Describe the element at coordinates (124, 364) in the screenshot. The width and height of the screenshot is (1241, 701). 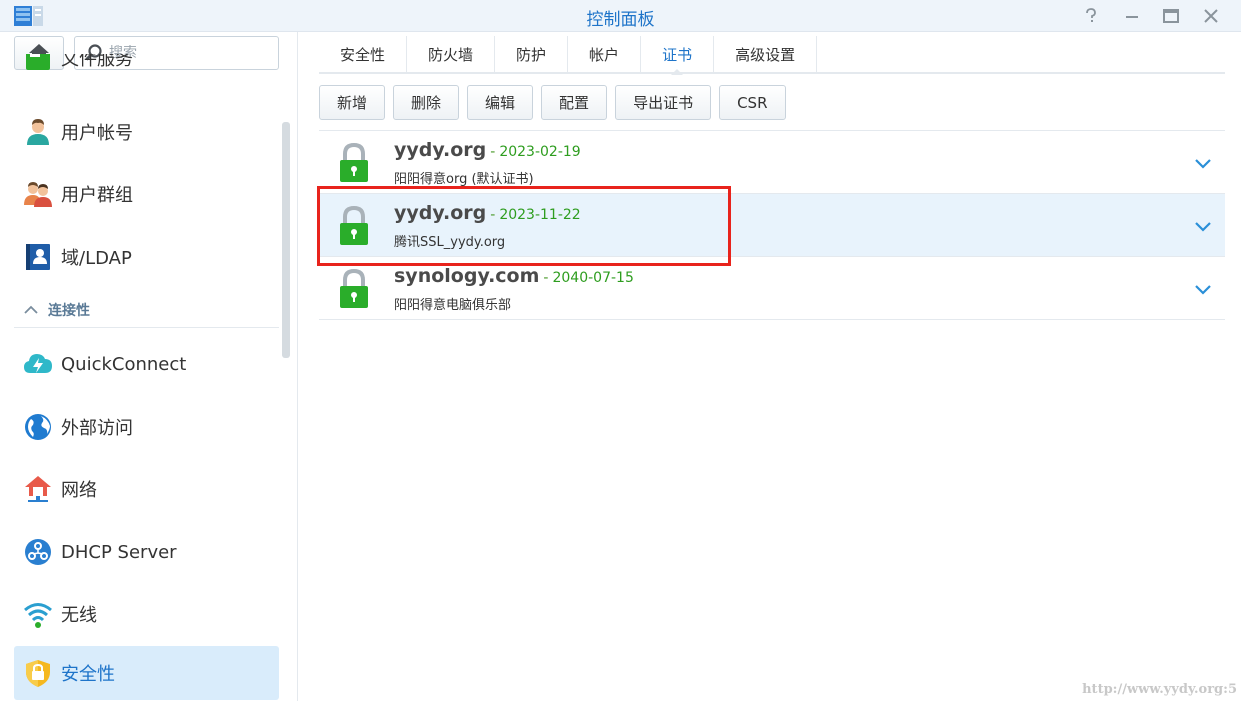
I see `sidebar-item-label: QuickConnect` at that location.